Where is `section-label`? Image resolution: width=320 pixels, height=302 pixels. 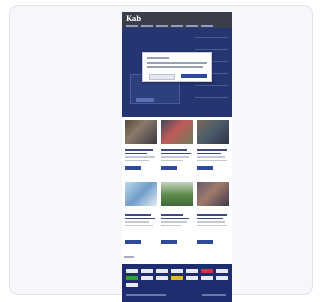
section-label is located at coordinates (129, 257).